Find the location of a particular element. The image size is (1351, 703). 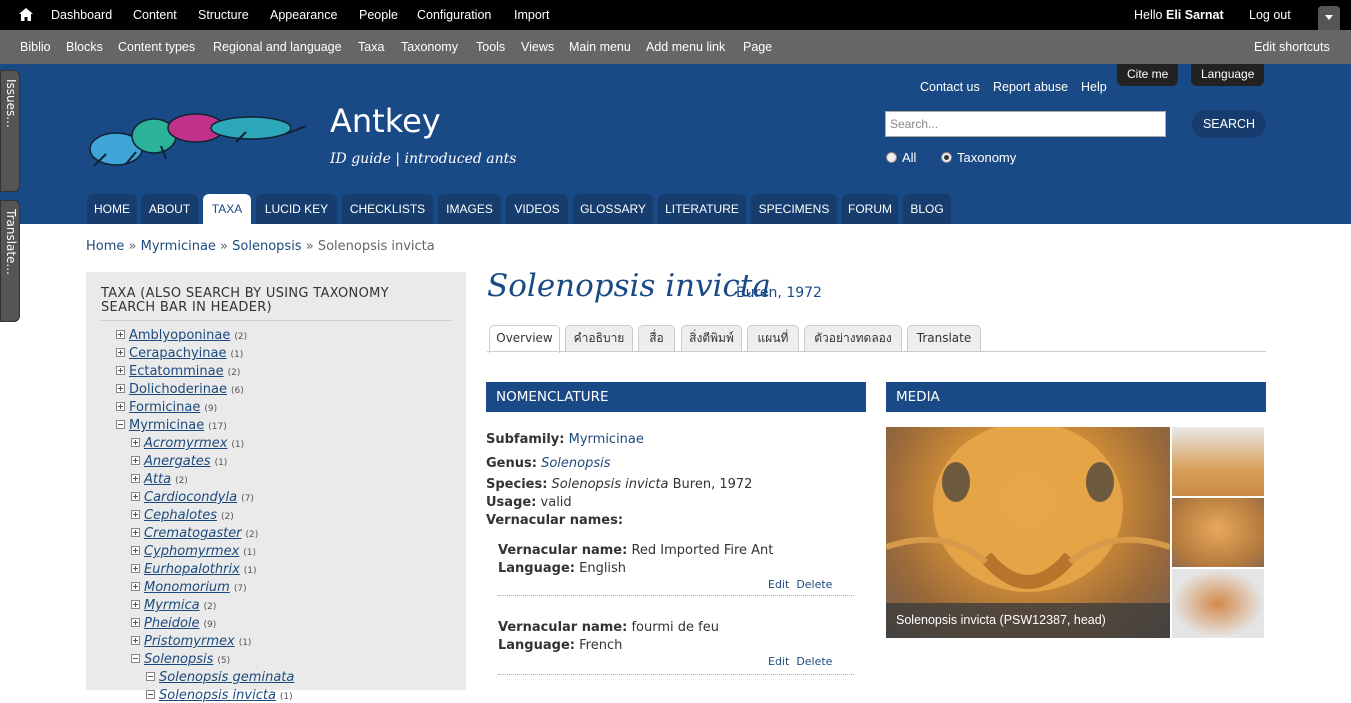

logout-link: Log out is located at coordinates (1270, 15).